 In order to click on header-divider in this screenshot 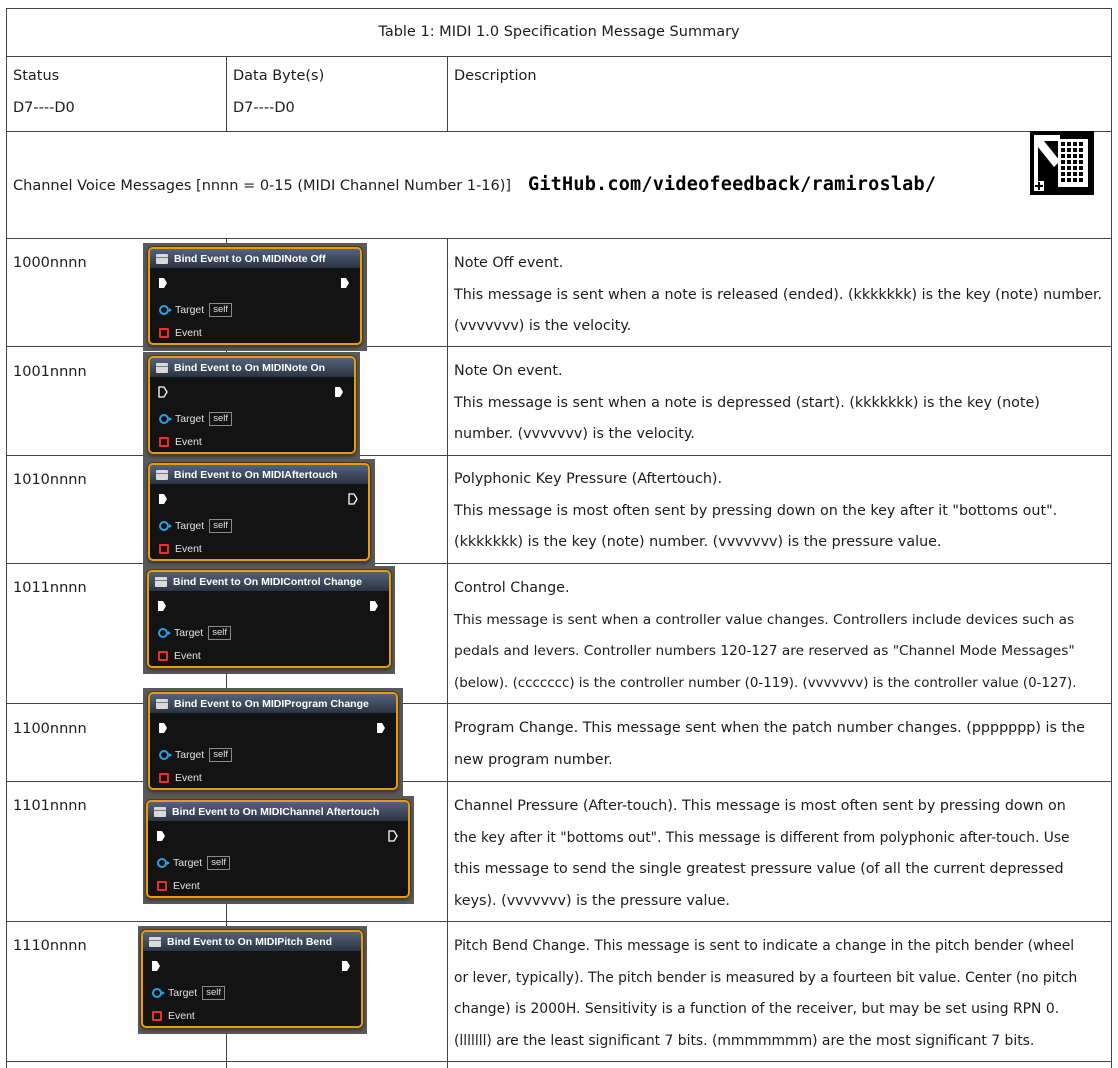, I will do `click(559, 131)`.